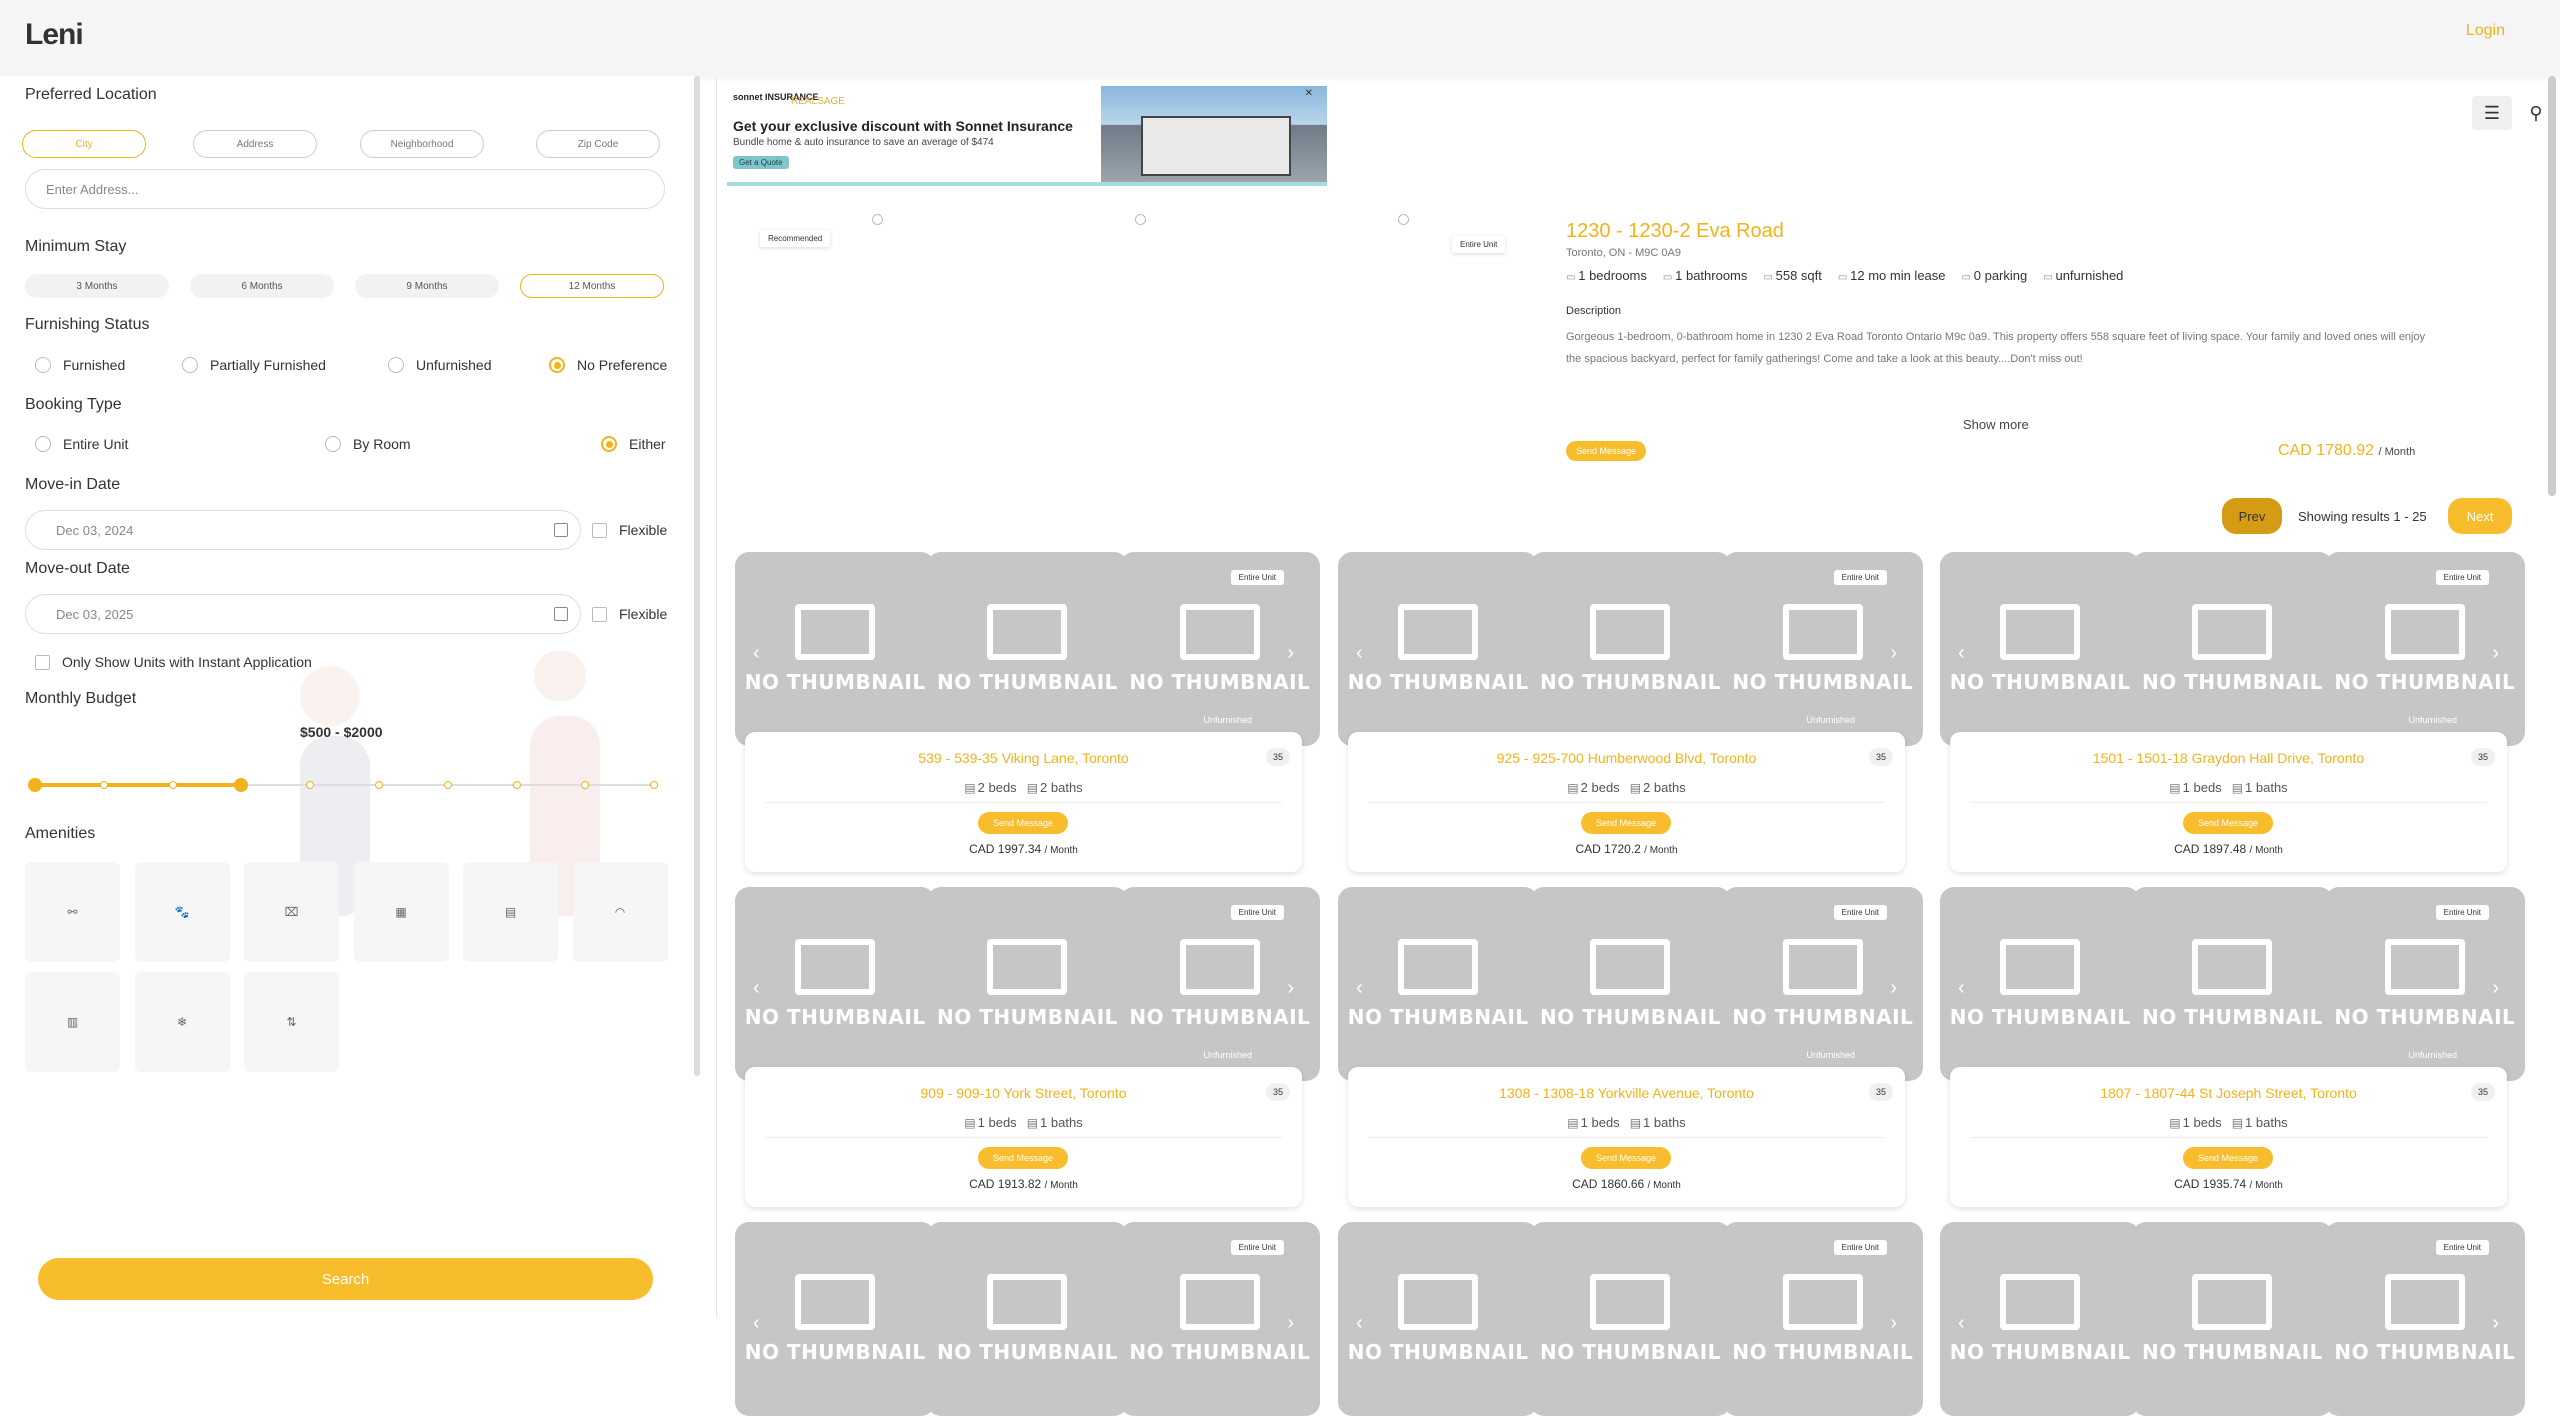 This screenshot has width=2560, height=1416. What do you see at coordinates (72, 912) in the screenshot?
I see `parking-icon: ⚯` at bounding box center [72, 912].